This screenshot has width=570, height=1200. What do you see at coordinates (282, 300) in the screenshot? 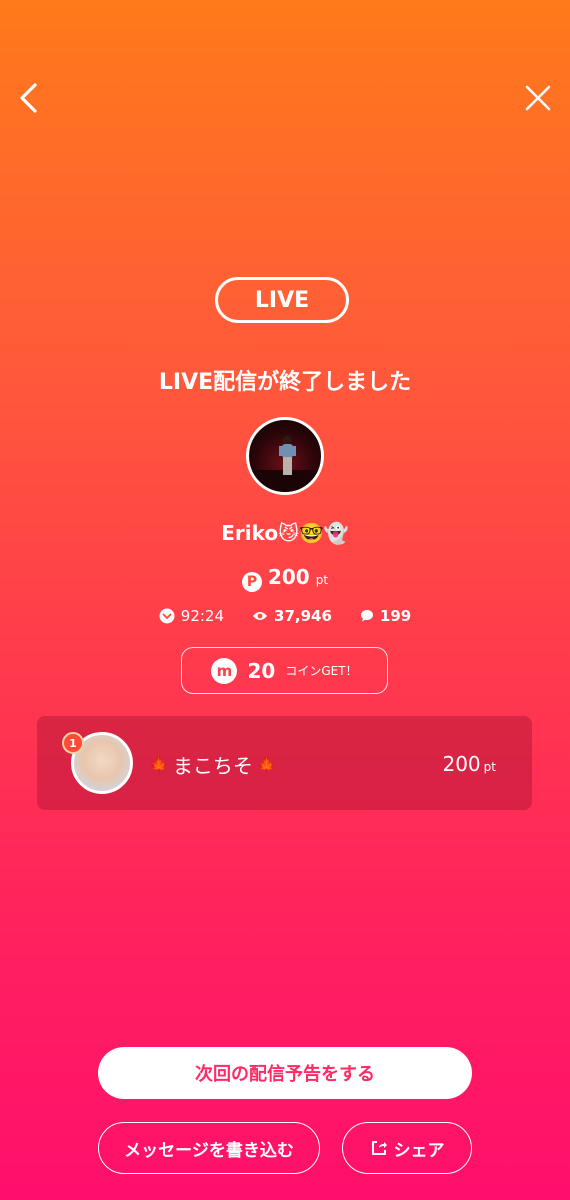
I see `live-badge: LIVE` at bounding box center [282, 300].